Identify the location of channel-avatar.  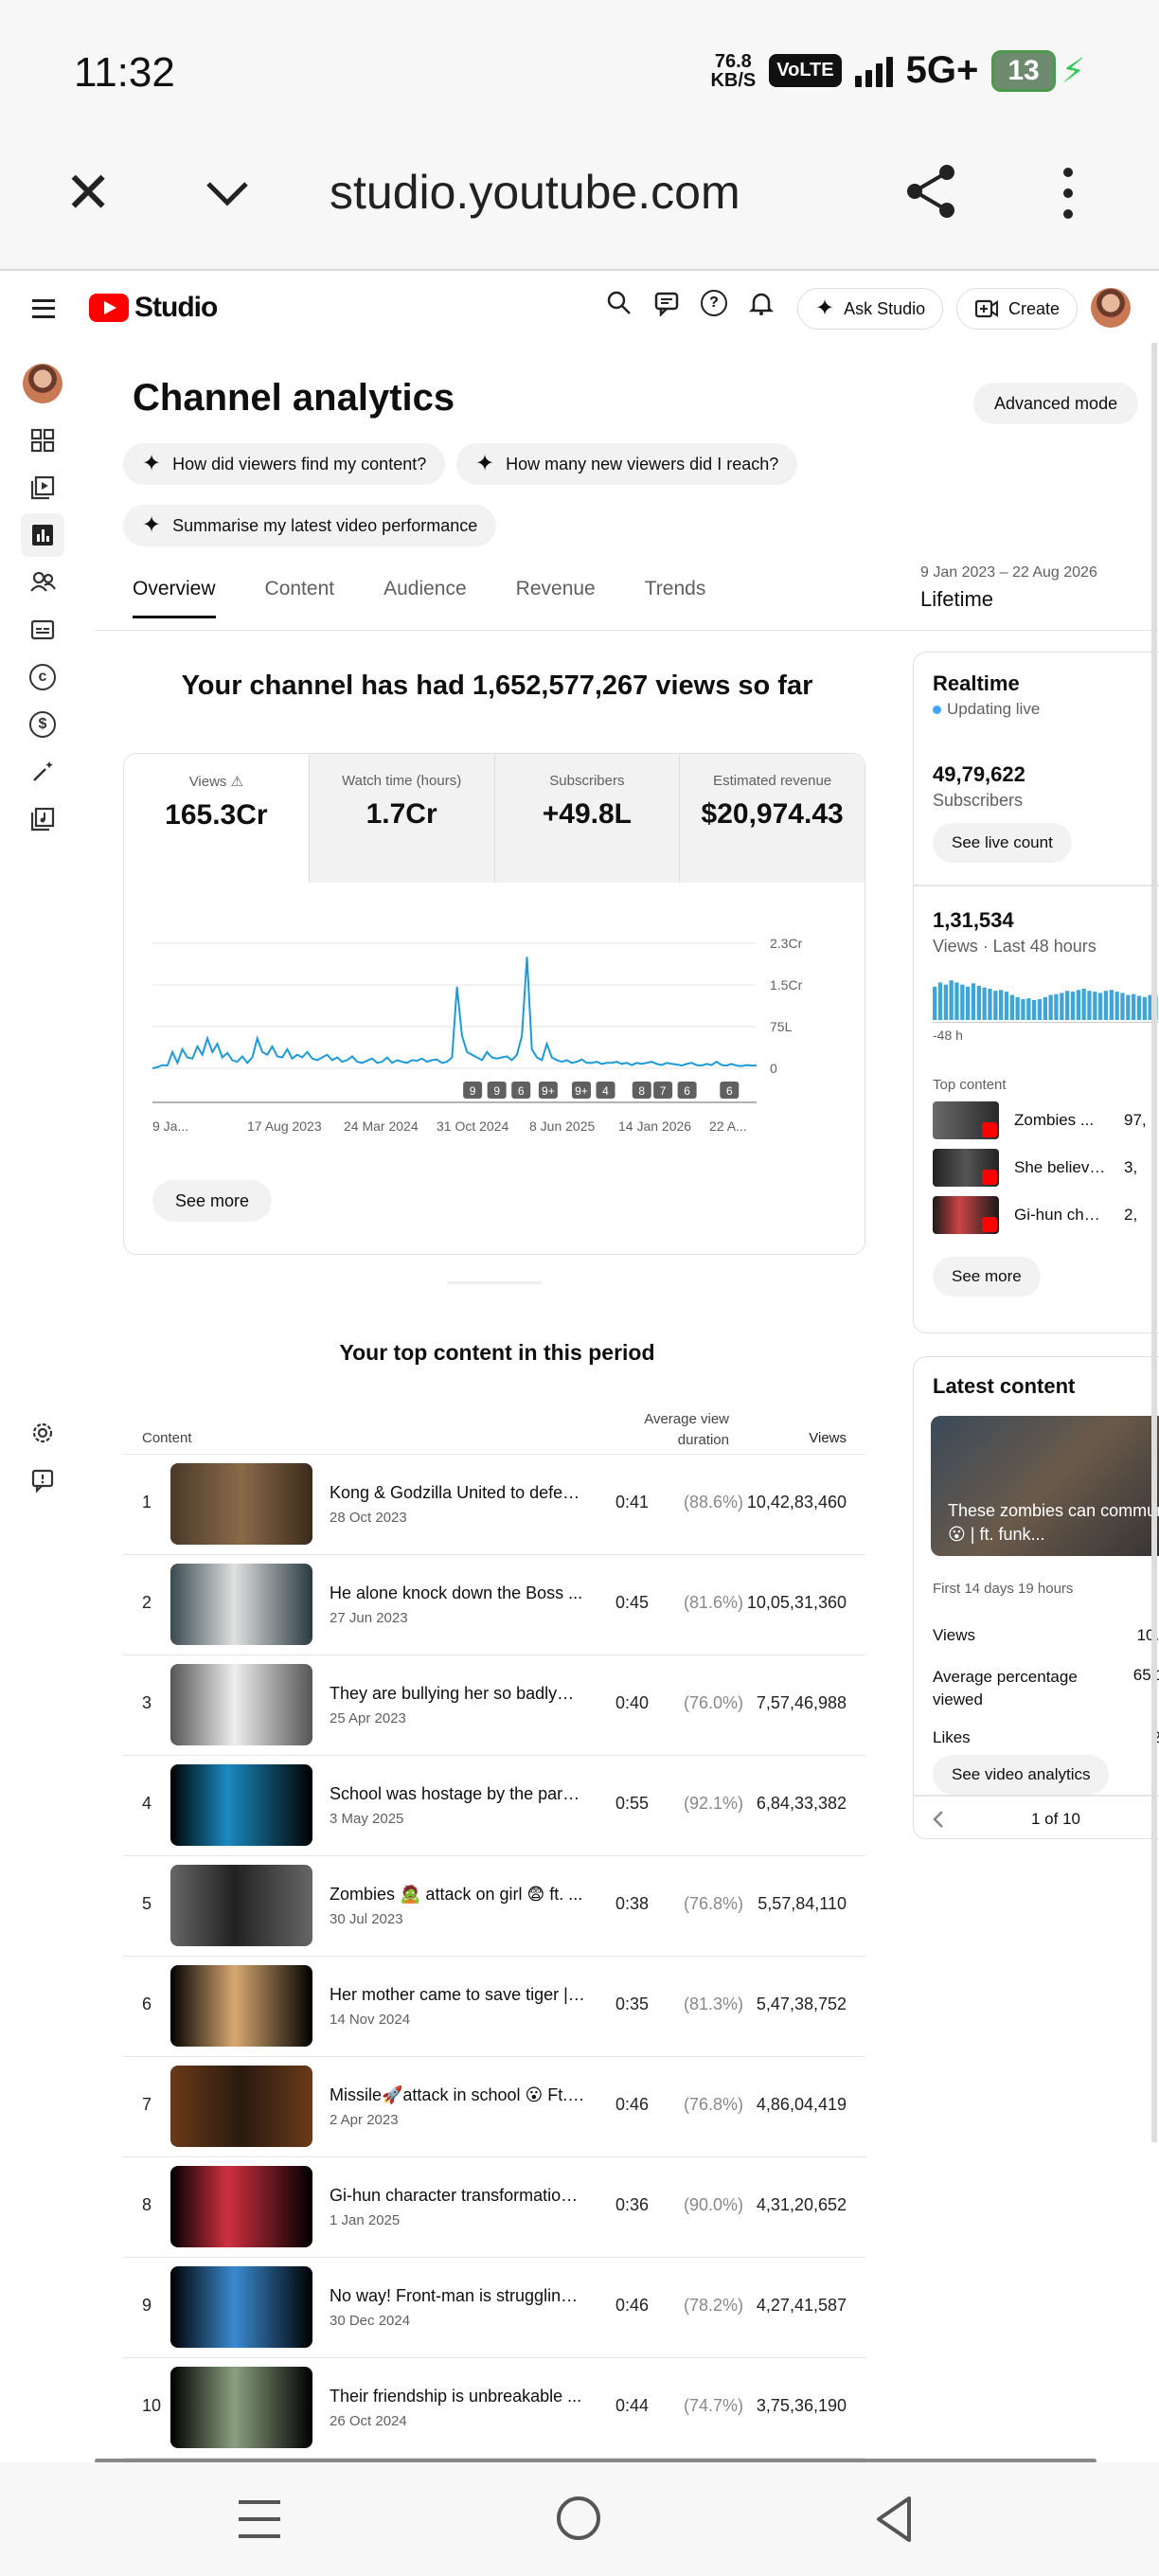
(42, 383).